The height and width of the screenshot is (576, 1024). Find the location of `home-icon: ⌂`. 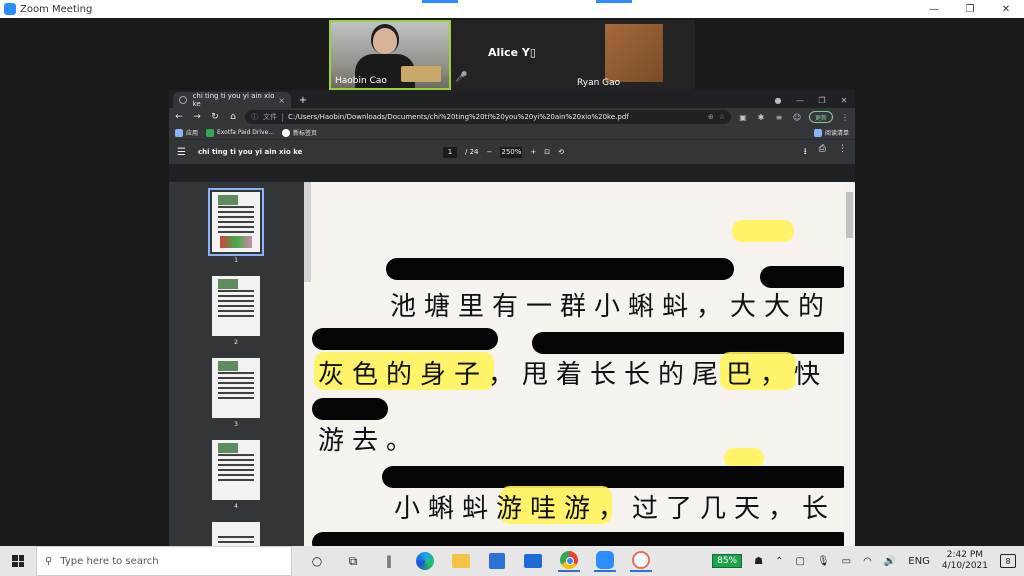

home-icon: ⌂ is located at coordinates (233, 117).